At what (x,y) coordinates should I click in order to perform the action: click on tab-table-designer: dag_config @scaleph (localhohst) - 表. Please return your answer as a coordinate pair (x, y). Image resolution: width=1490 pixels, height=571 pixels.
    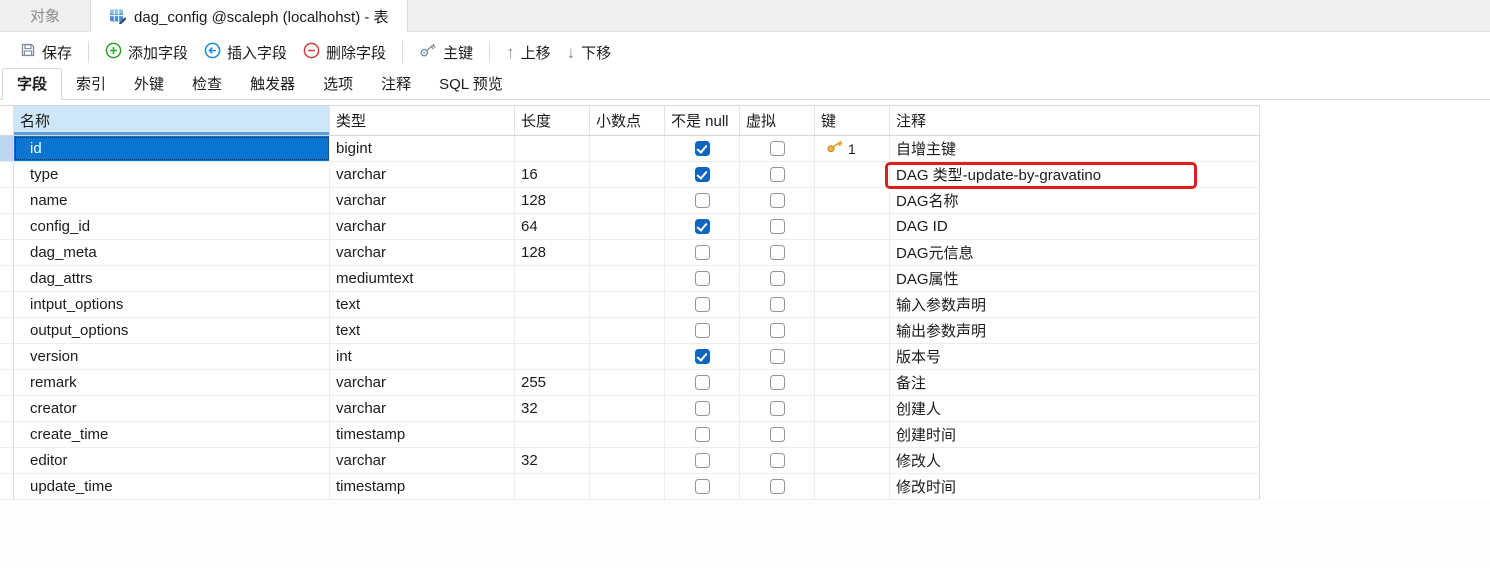
    Looking at the image, I should click on (249, 16).